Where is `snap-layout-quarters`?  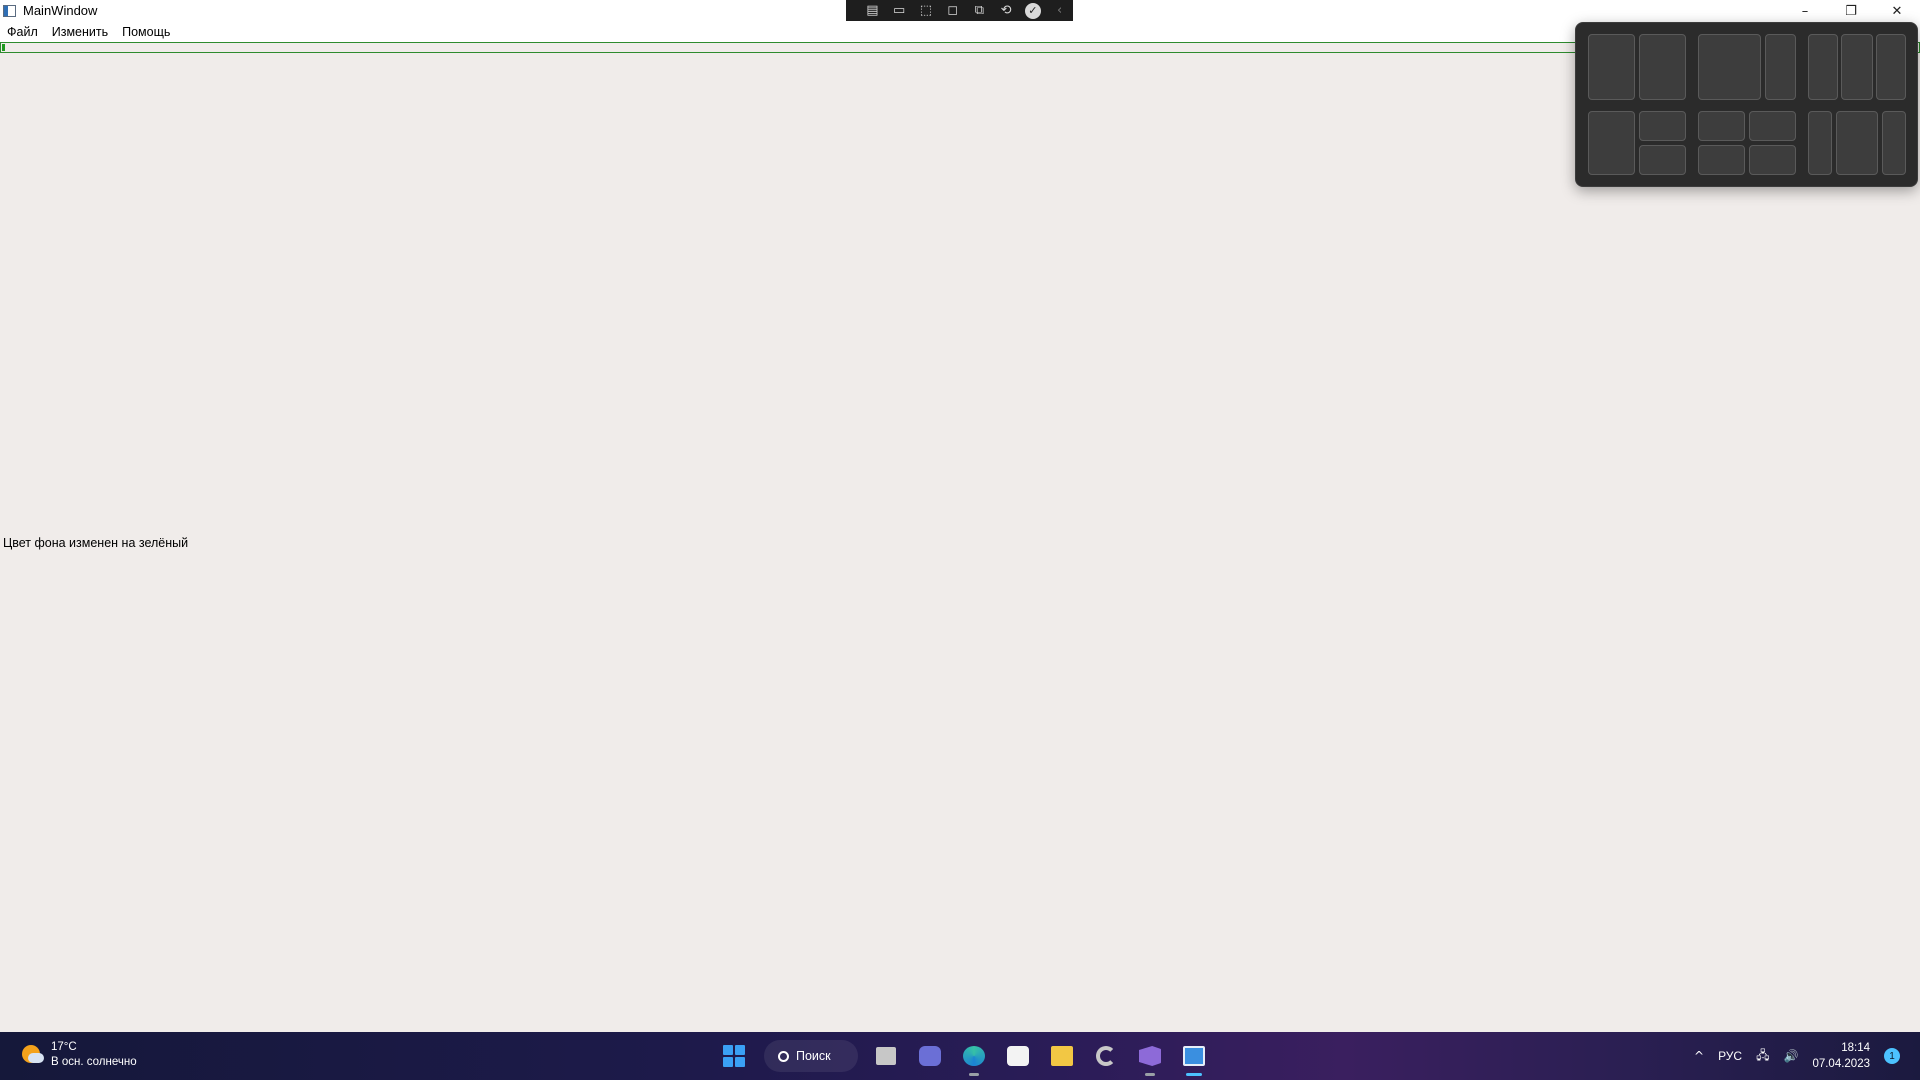
snap-layout-quarters is located at coordinates (1747, 143).